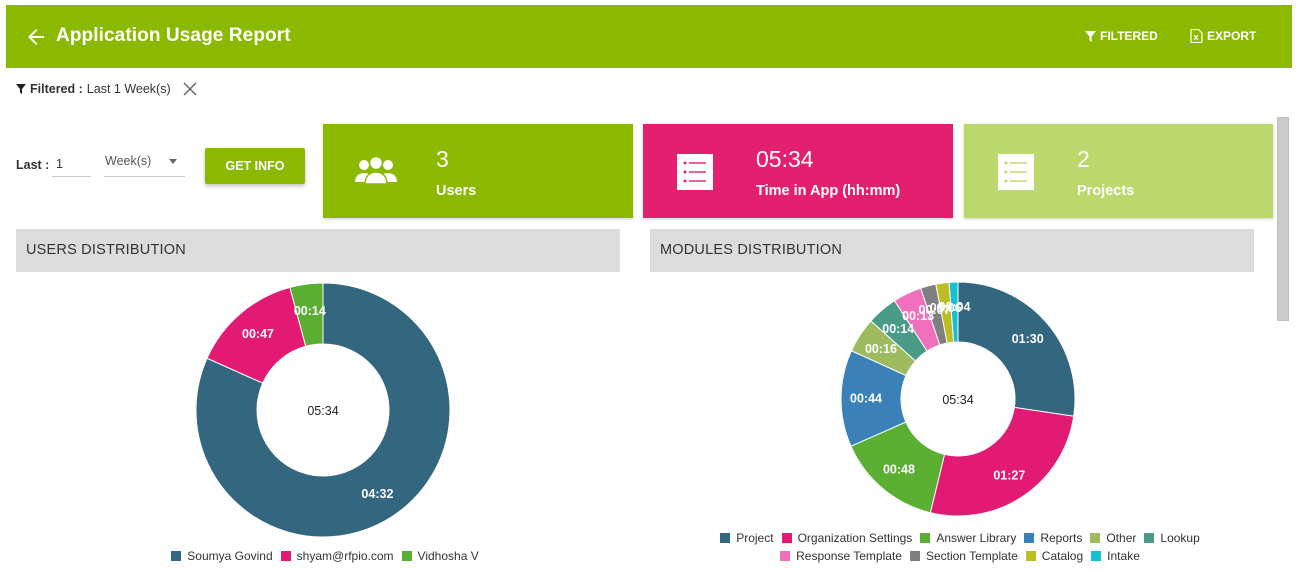 This screenshot has width=1297, height=570. Describe the element at coordinates (478, 171) in the screenshot. I see `users-card: 3 Users` at that location.